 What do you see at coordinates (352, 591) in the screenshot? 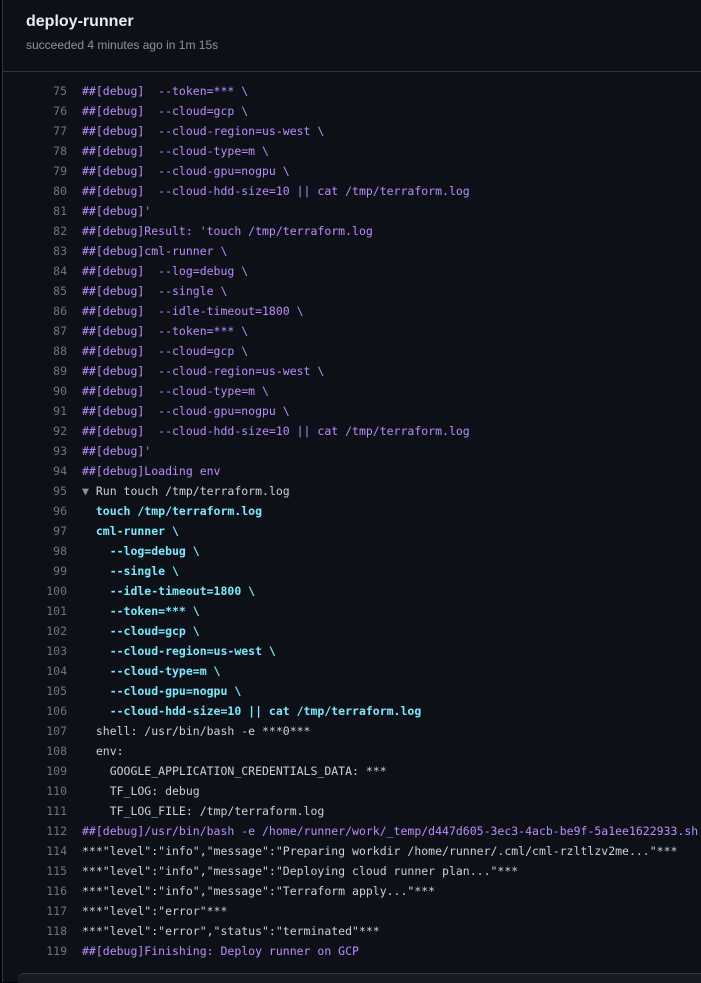
I see `log-line: 100 --idle-timeout=1800 \` at bounding box center [352, 591].